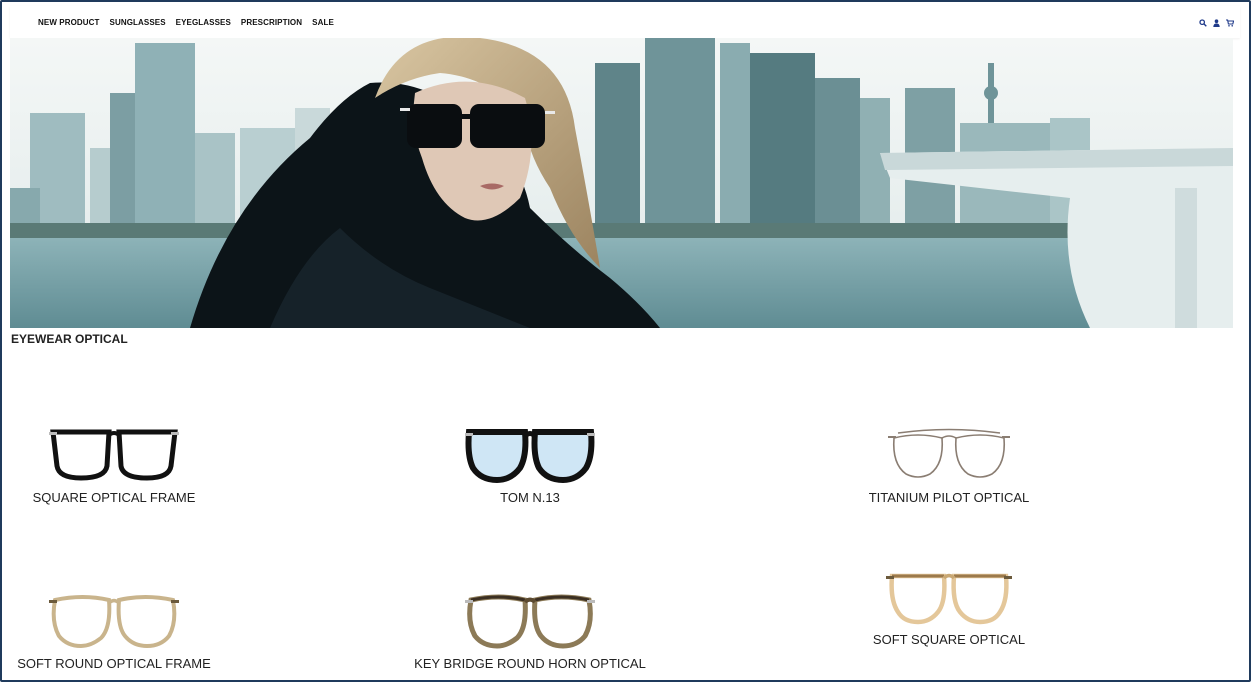 Image resolution: width=1251 pixels, height=682 pixels. What do you see at coordinates (949, 640) in the screenshot?
I see `product-name: SOFT SQUARE OPTICAL` at bounding box center [949, 640].